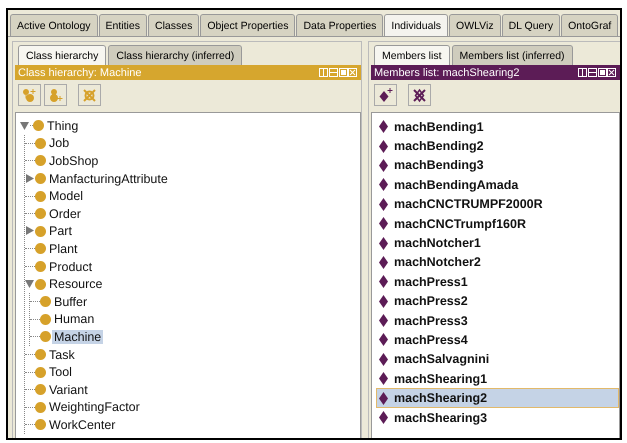 This screenshot has height=443, width=627. I want to click on tree-item: ManfacturingAttribute, so click(108, 179).